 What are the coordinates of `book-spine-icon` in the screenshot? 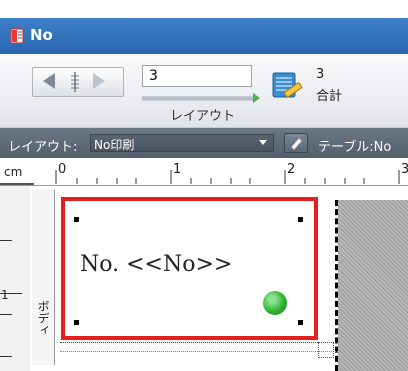 It's located at (75, 82).